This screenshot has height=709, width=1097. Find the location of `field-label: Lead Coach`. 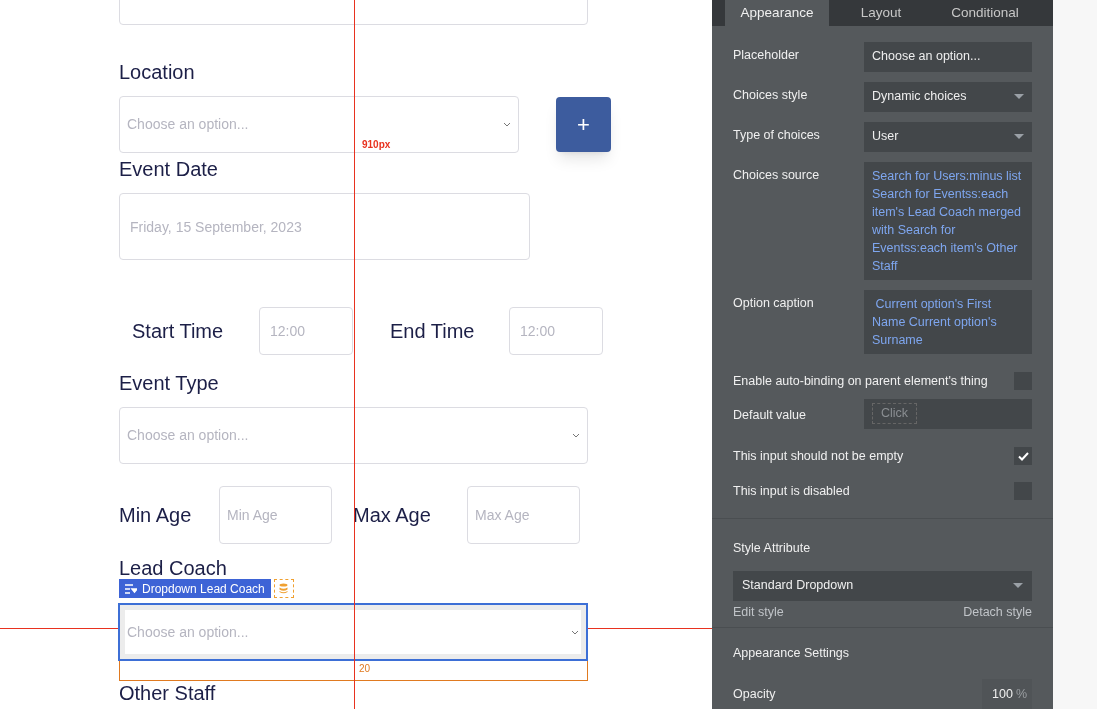

field-label: Lead Coach is located at coordinates (173, 568).